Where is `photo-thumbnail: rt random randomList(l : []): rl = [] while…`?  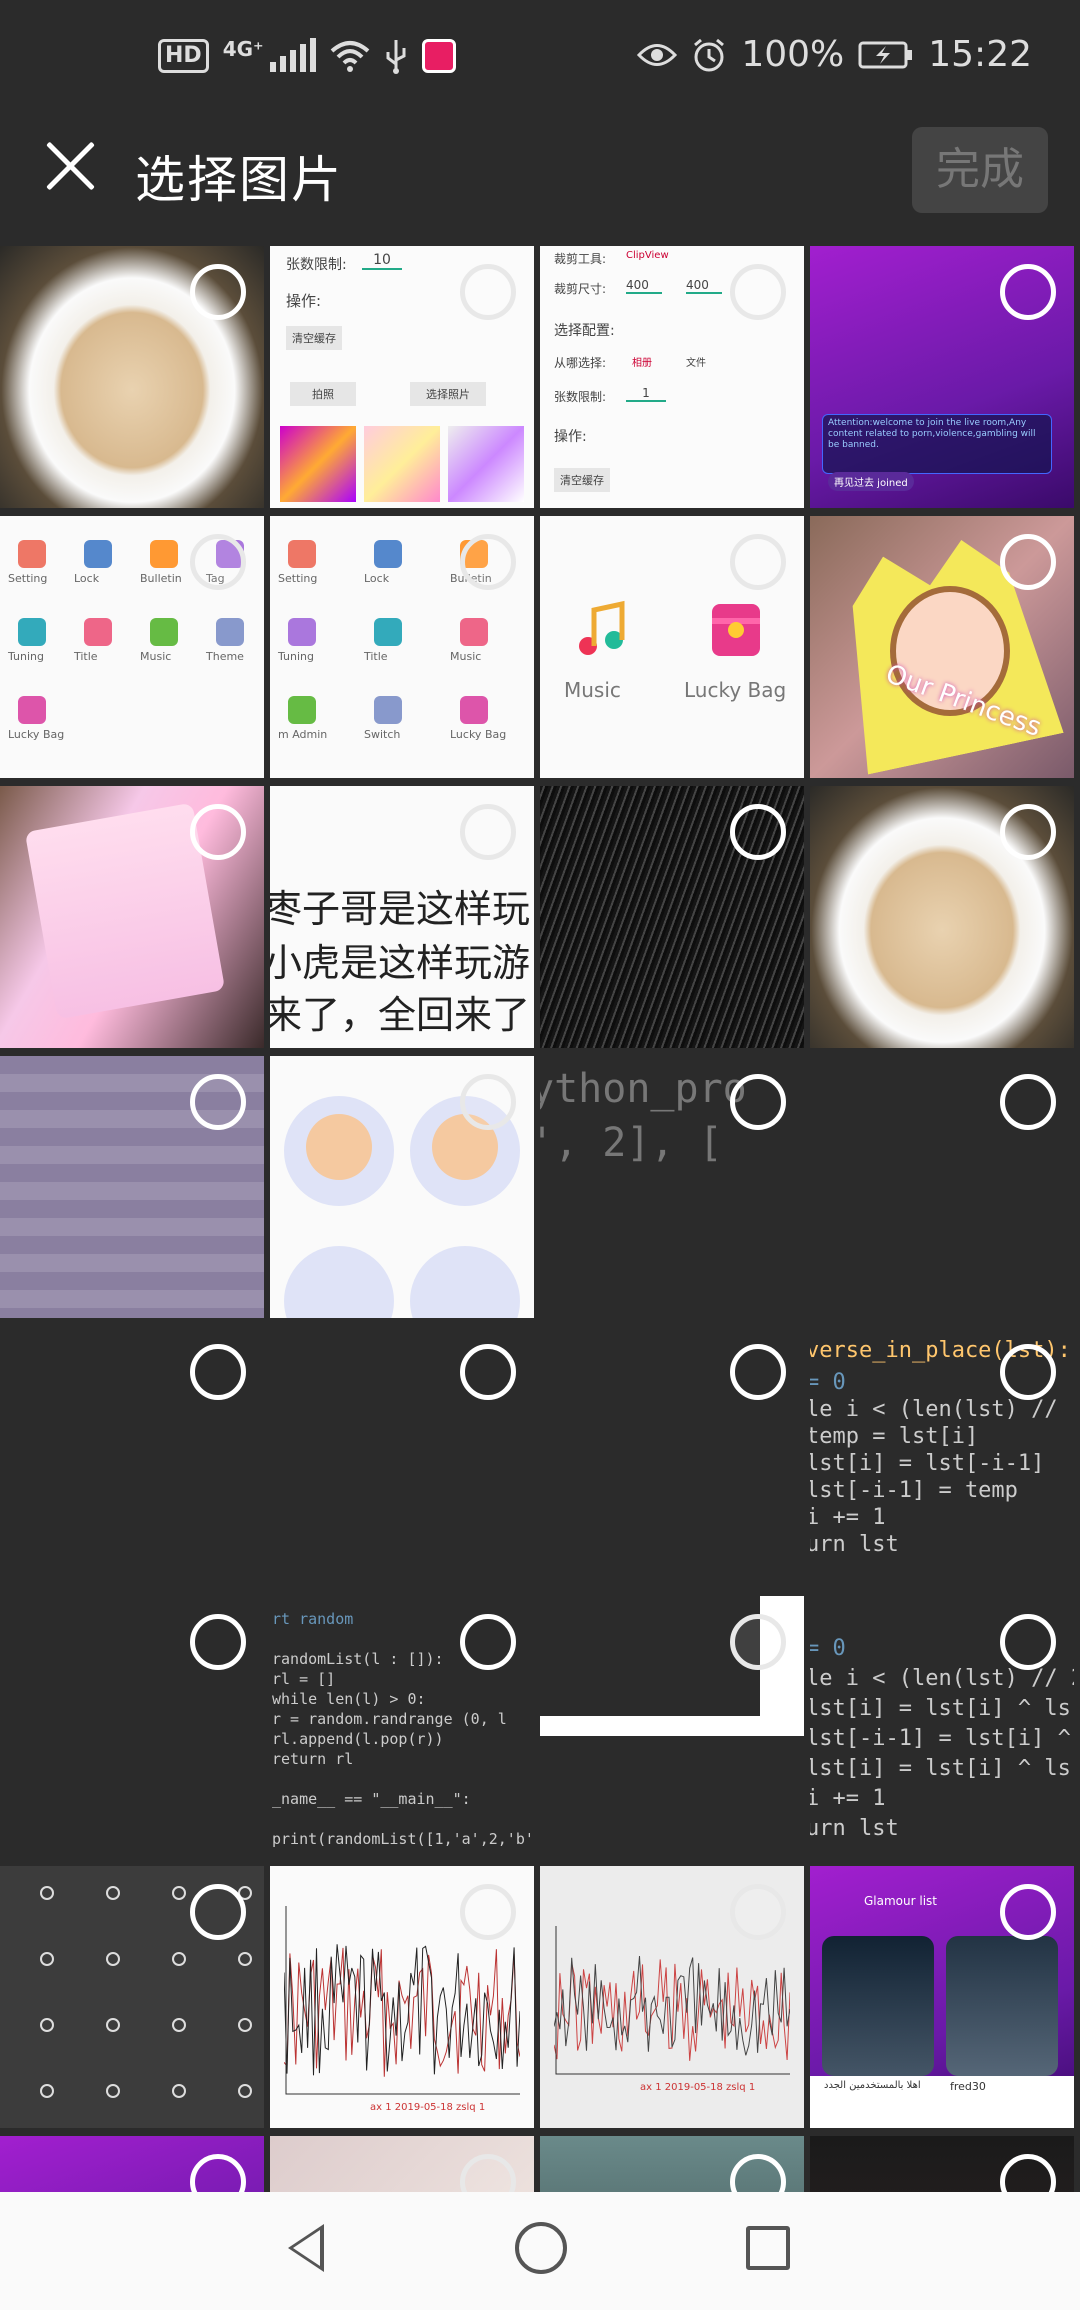
photo-thumbnail: rt random randomList(l : []): rl = [] while… is located at coordinates (402, 1727).